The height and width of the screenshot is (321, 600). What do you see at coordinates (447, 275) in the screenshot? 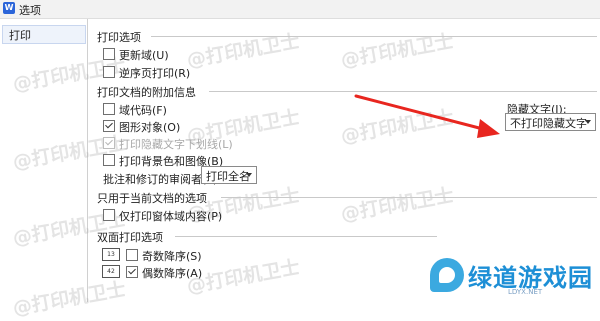
I see `logo-mark-icon` at bounding box center [447, 275].